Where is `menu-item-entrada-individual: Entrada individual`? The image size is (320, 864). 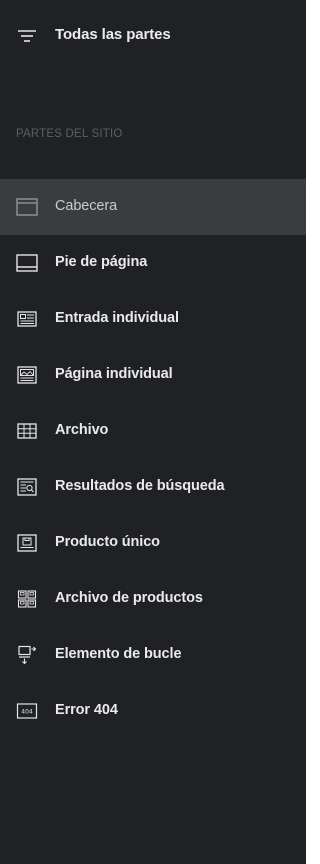
menu-item-entrada-individual: Entrada individual is located at coordinates (153, 319).